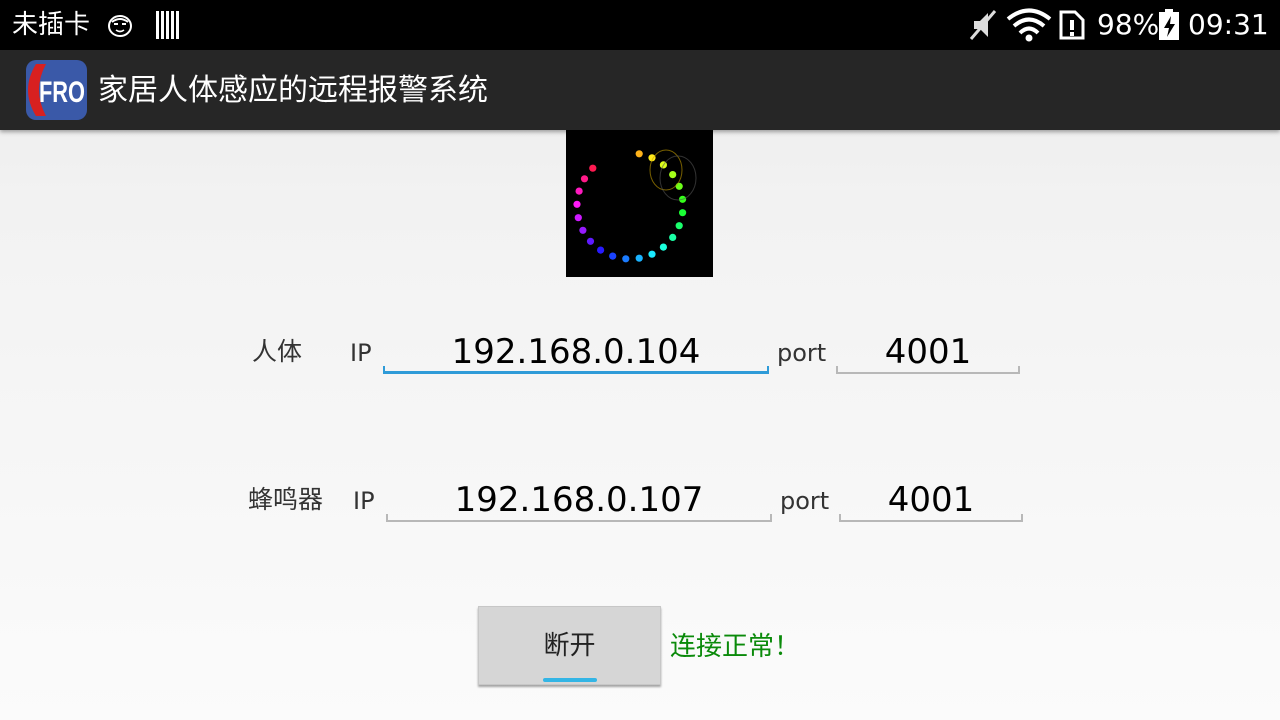 Image resolution: width=1280 pixels, height=720 pixels. I want to click on buzzer-port-value: 4001, so click(931, 500).